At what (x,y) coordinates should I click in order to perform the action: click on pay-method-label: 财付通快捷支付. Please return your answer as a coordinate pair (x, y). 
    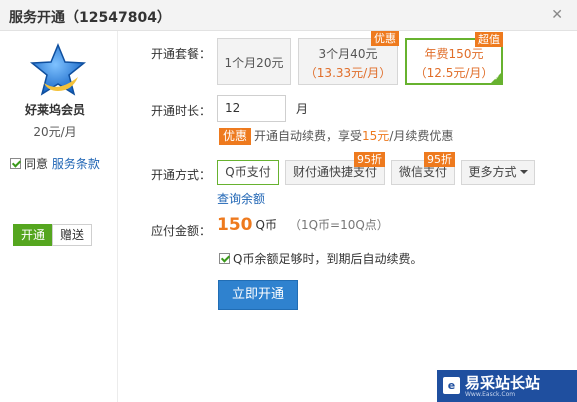
    Looking at the image, I should click on (334, 172).